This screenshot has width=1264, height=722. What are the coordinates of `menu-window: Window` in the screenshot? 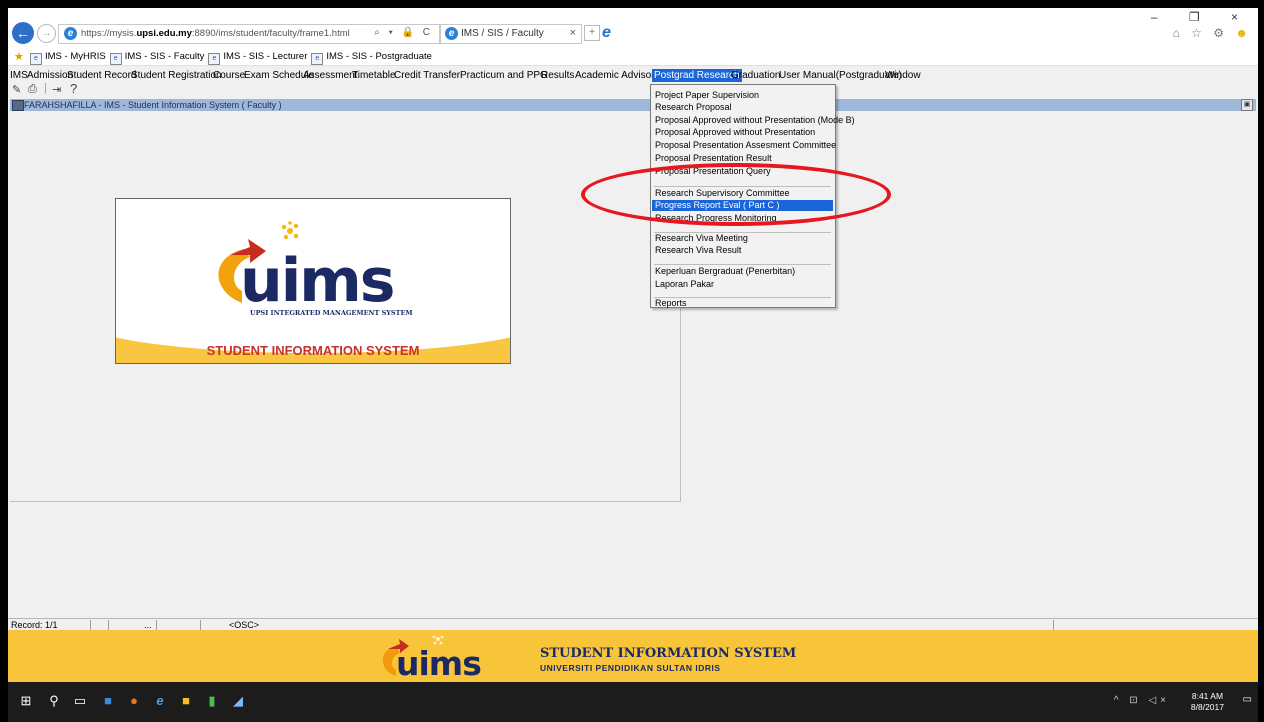 It's located at (903, 75).